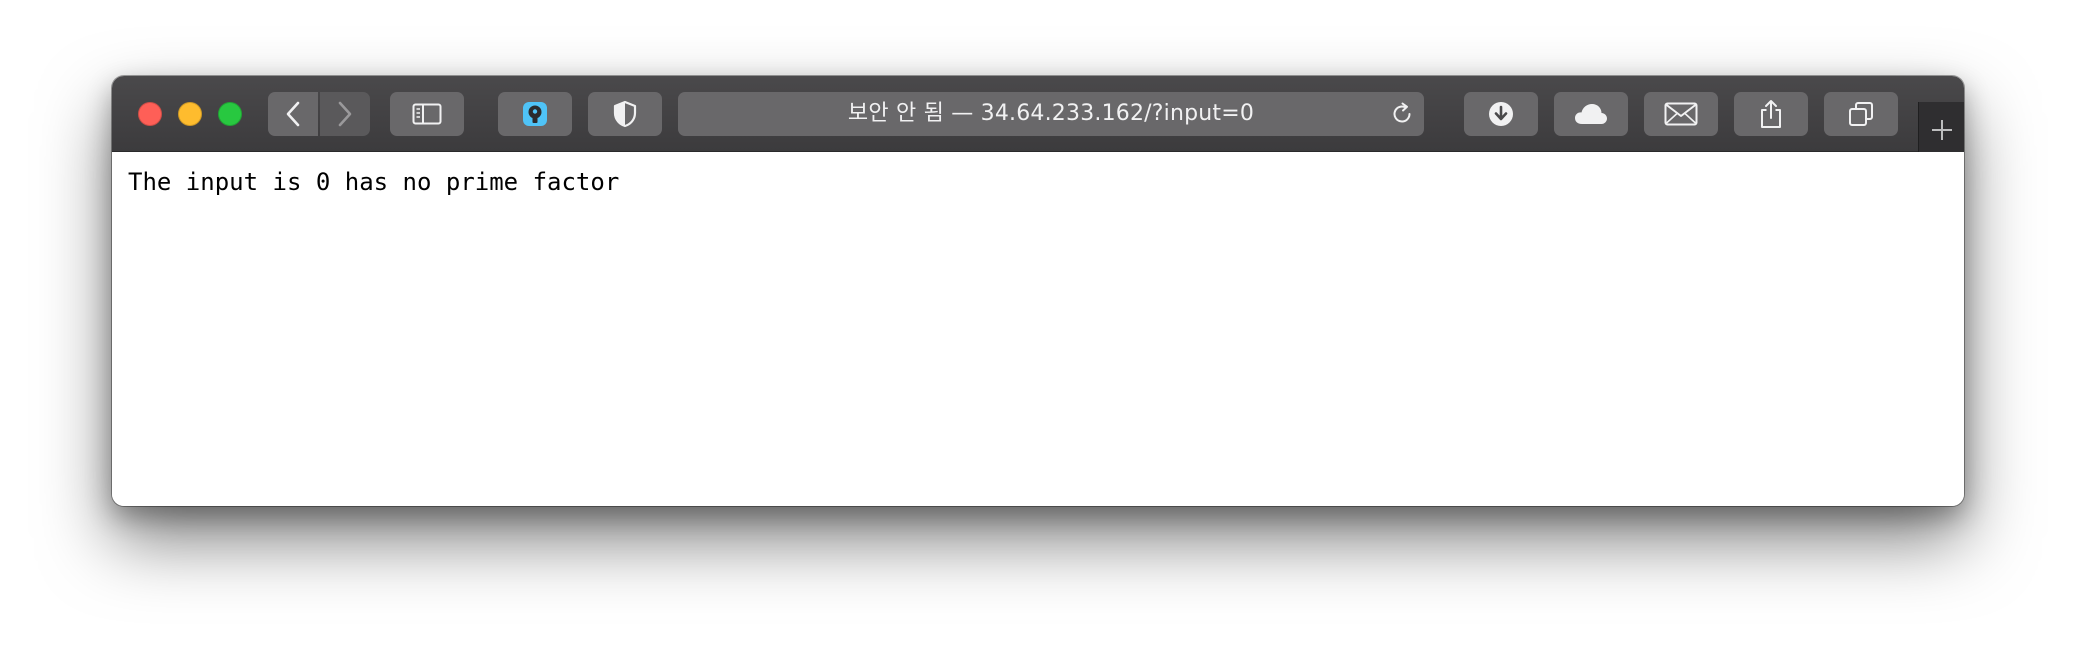 Image resolution: width=2078 pixels, height=656 pixels. I want to click on sidebar-button, so click(427, 114).